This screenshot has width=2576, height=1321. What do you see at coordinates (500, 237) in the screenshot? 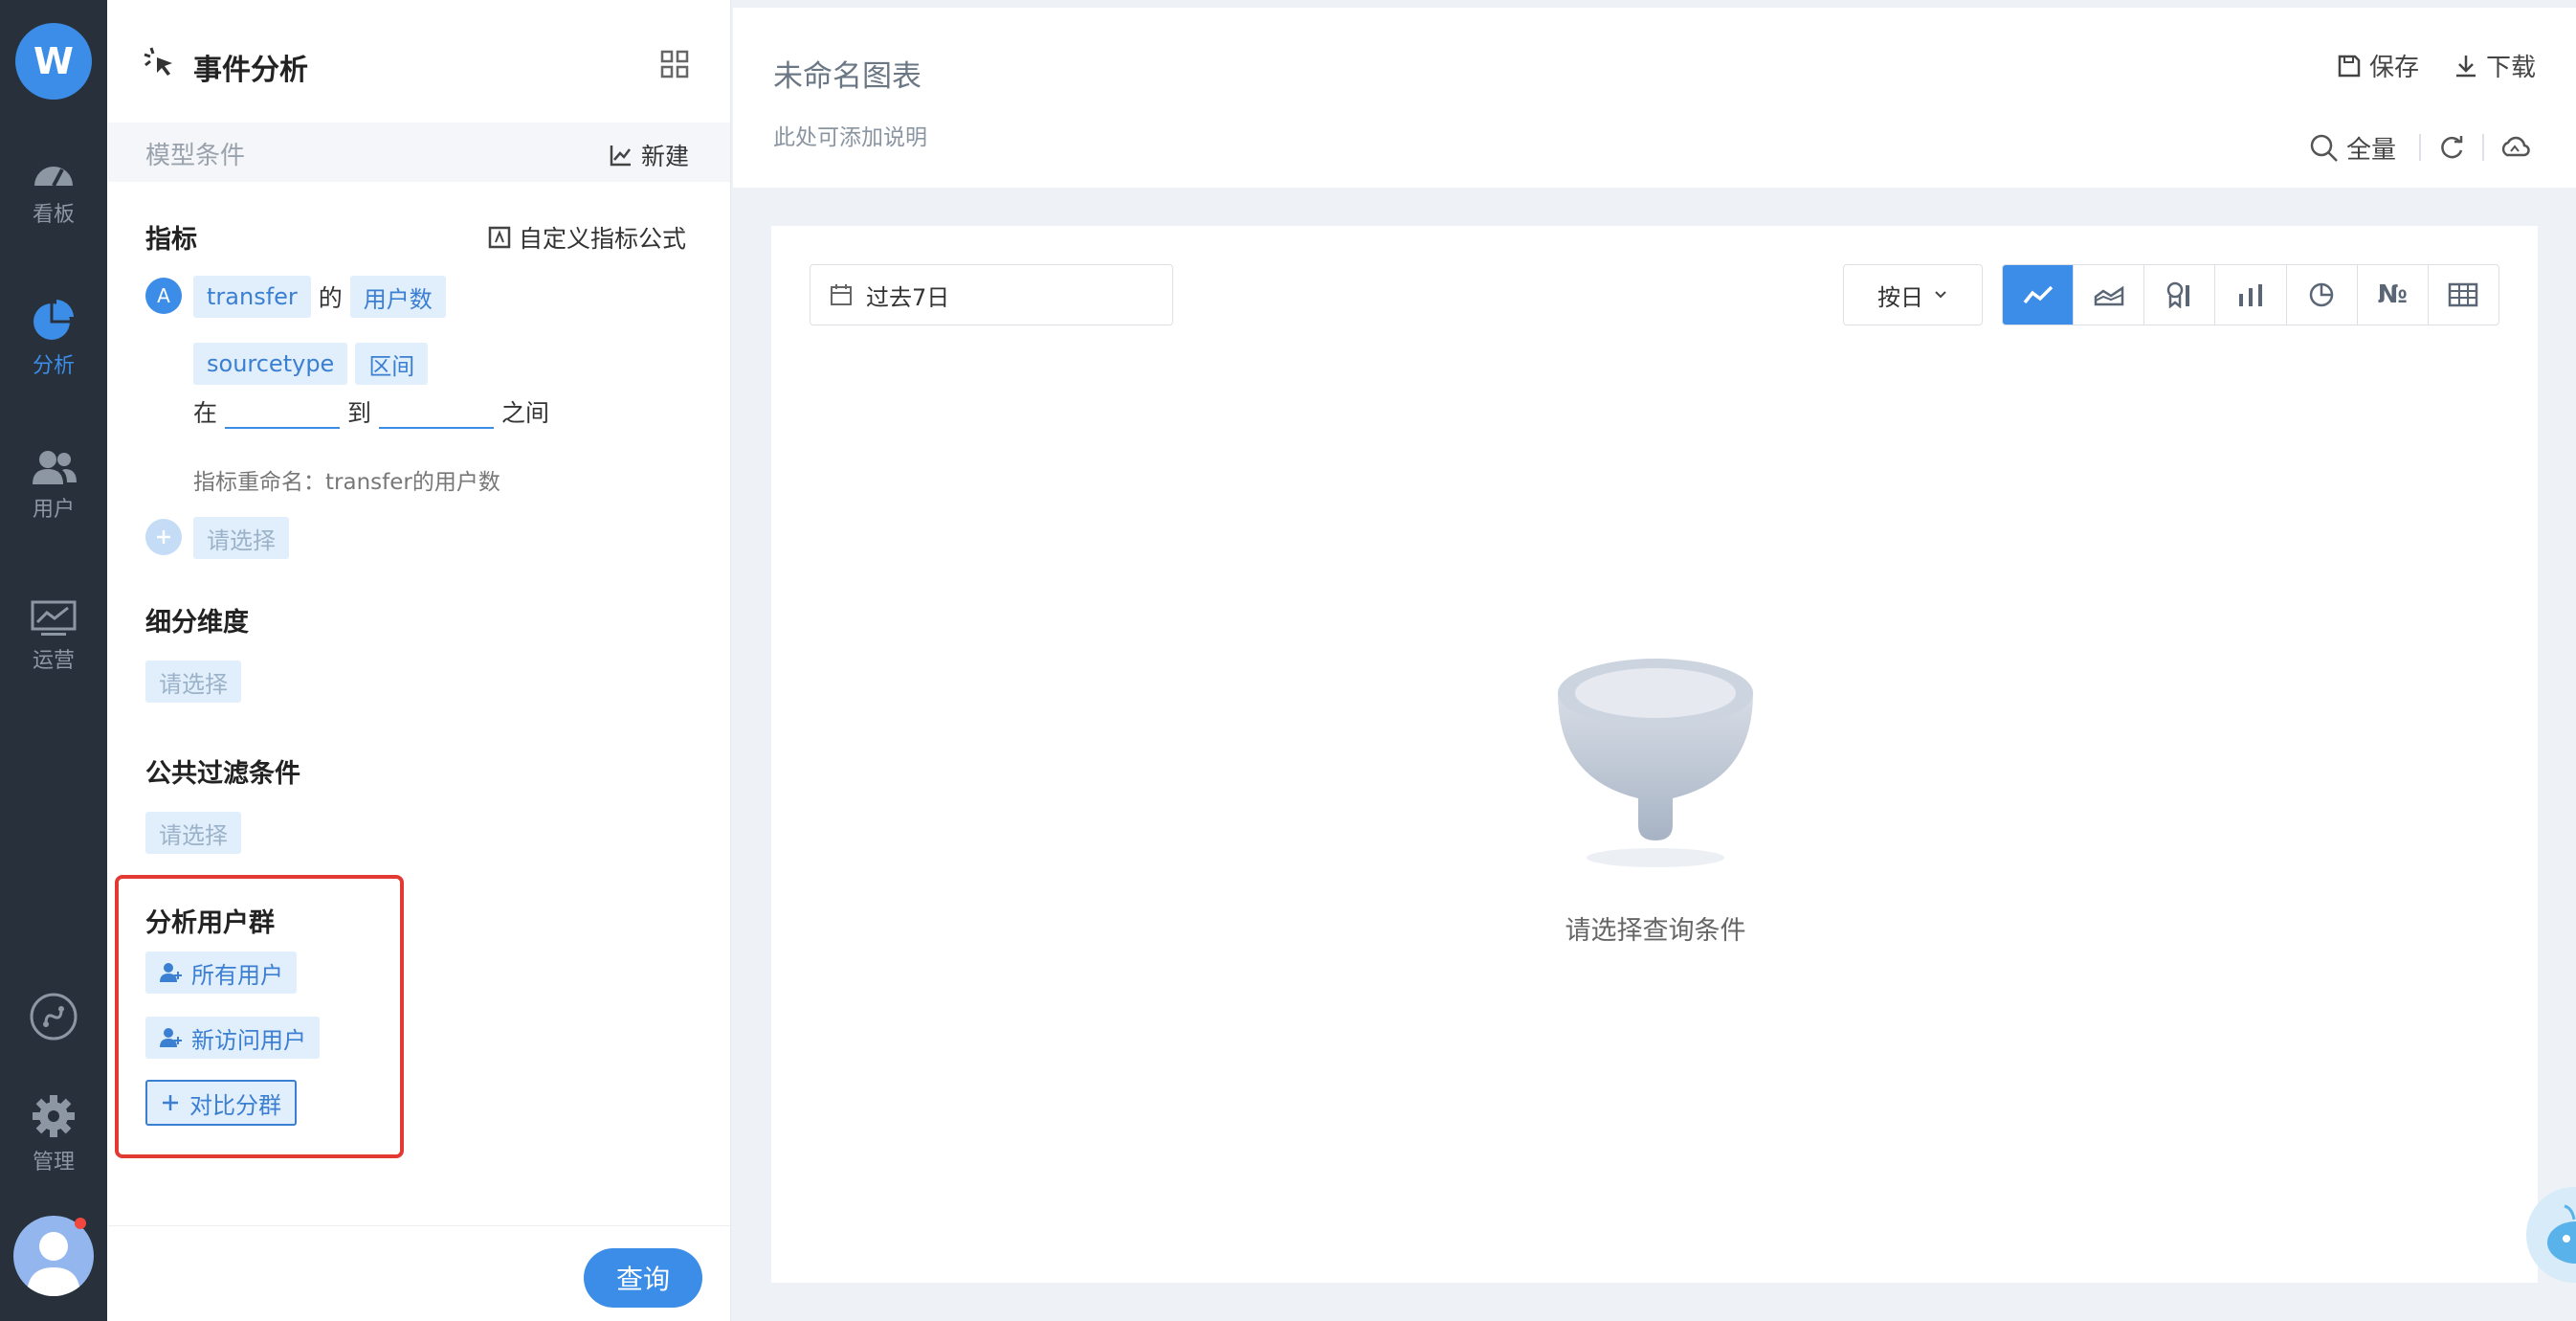
I see `formula-icon` at bounding box center [500, 237].